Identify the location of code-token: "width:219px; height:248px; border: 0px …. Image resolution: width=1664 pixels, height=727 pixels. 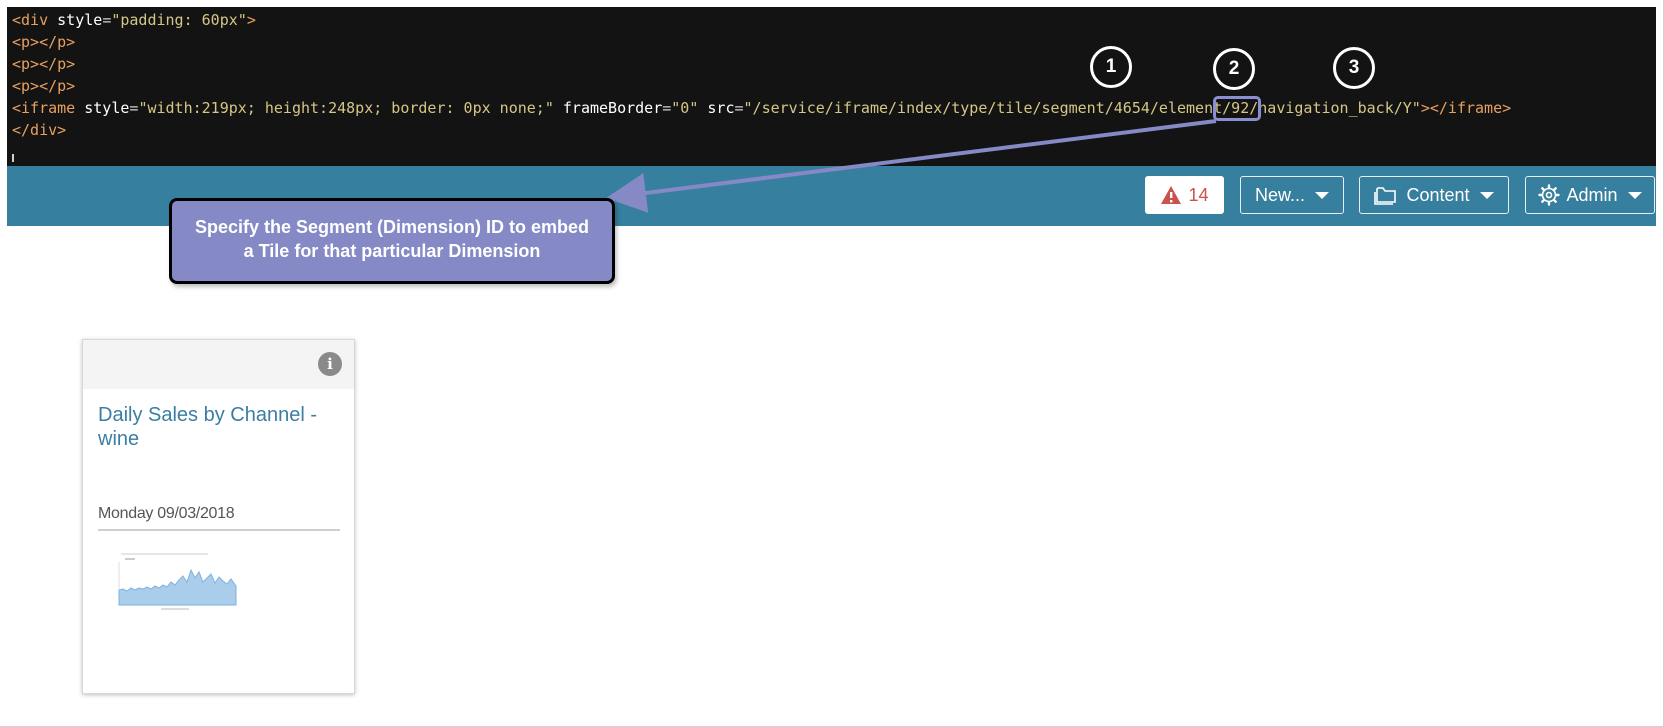
(346, 108).